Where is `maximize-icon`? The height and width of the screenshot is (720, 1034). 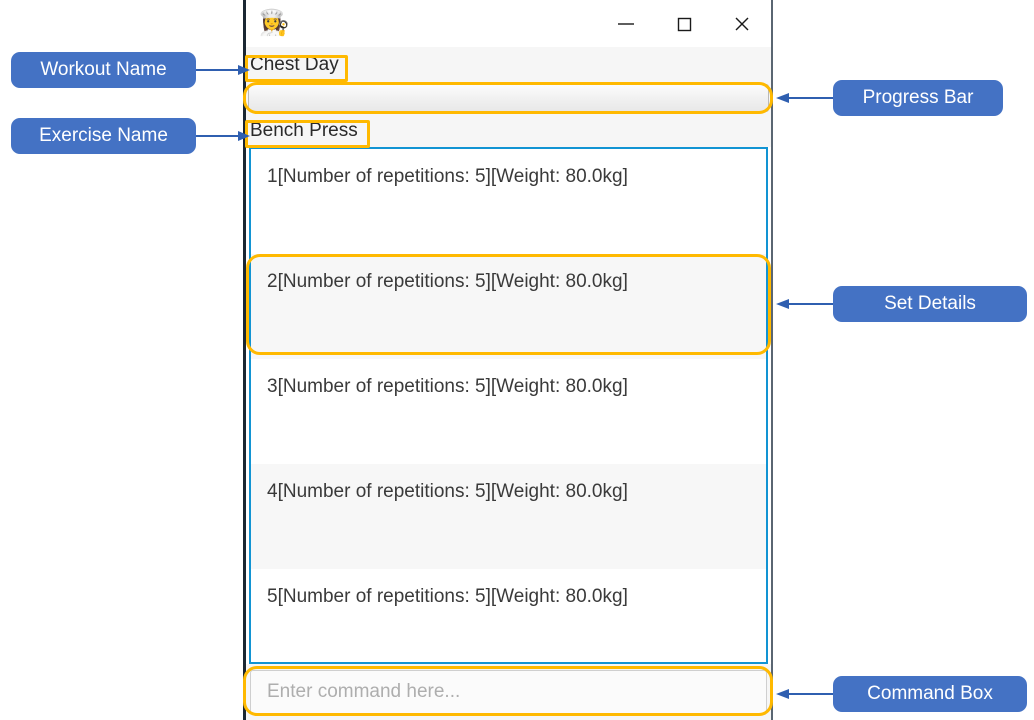 maximize-icon is located at coordinates (684, 23).